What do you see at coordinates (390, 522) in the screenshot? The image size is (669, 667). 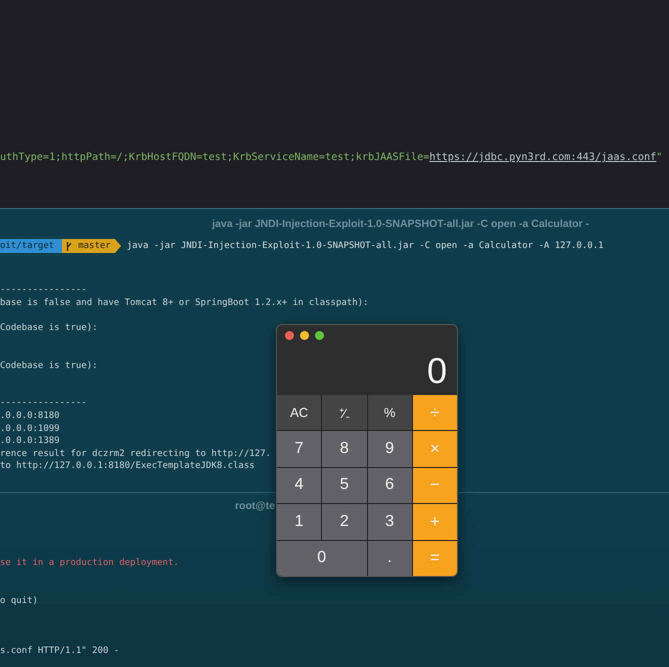 I see `calculator-key: 3` at bounding box center [390, 522].